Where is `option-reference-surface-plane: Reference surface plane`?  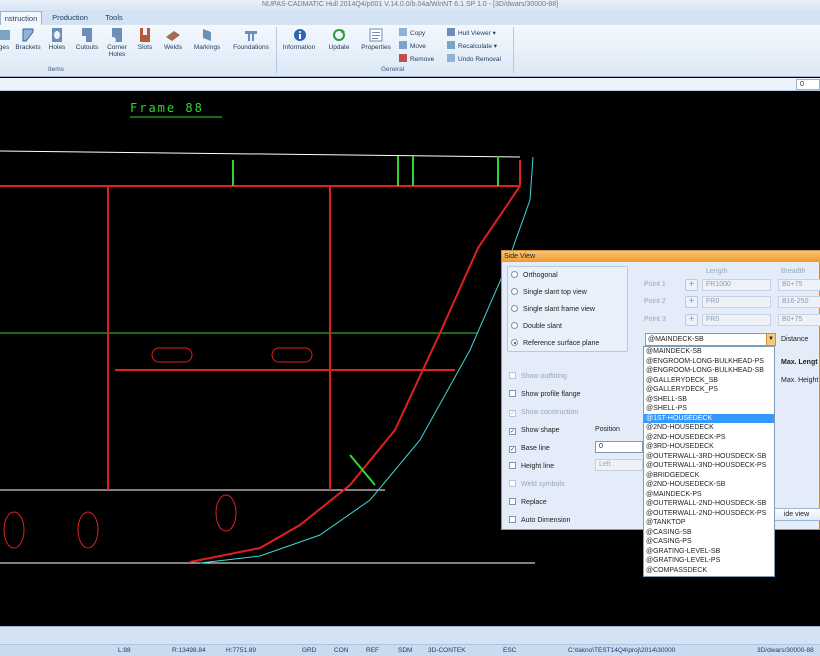 option-reference-surface-plane: Reference surface plane is located at coordinates (555, 343).